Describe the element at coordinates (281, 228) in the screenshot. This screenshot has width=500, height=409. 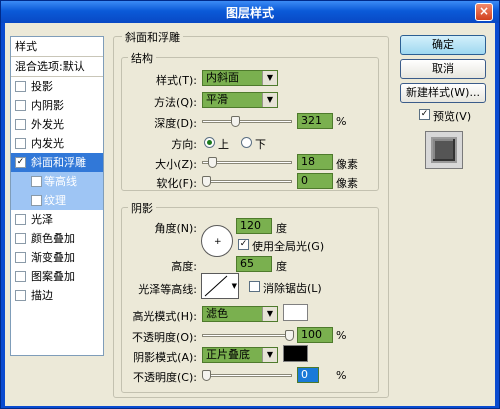
I see `angle-unit: 度` at that location.